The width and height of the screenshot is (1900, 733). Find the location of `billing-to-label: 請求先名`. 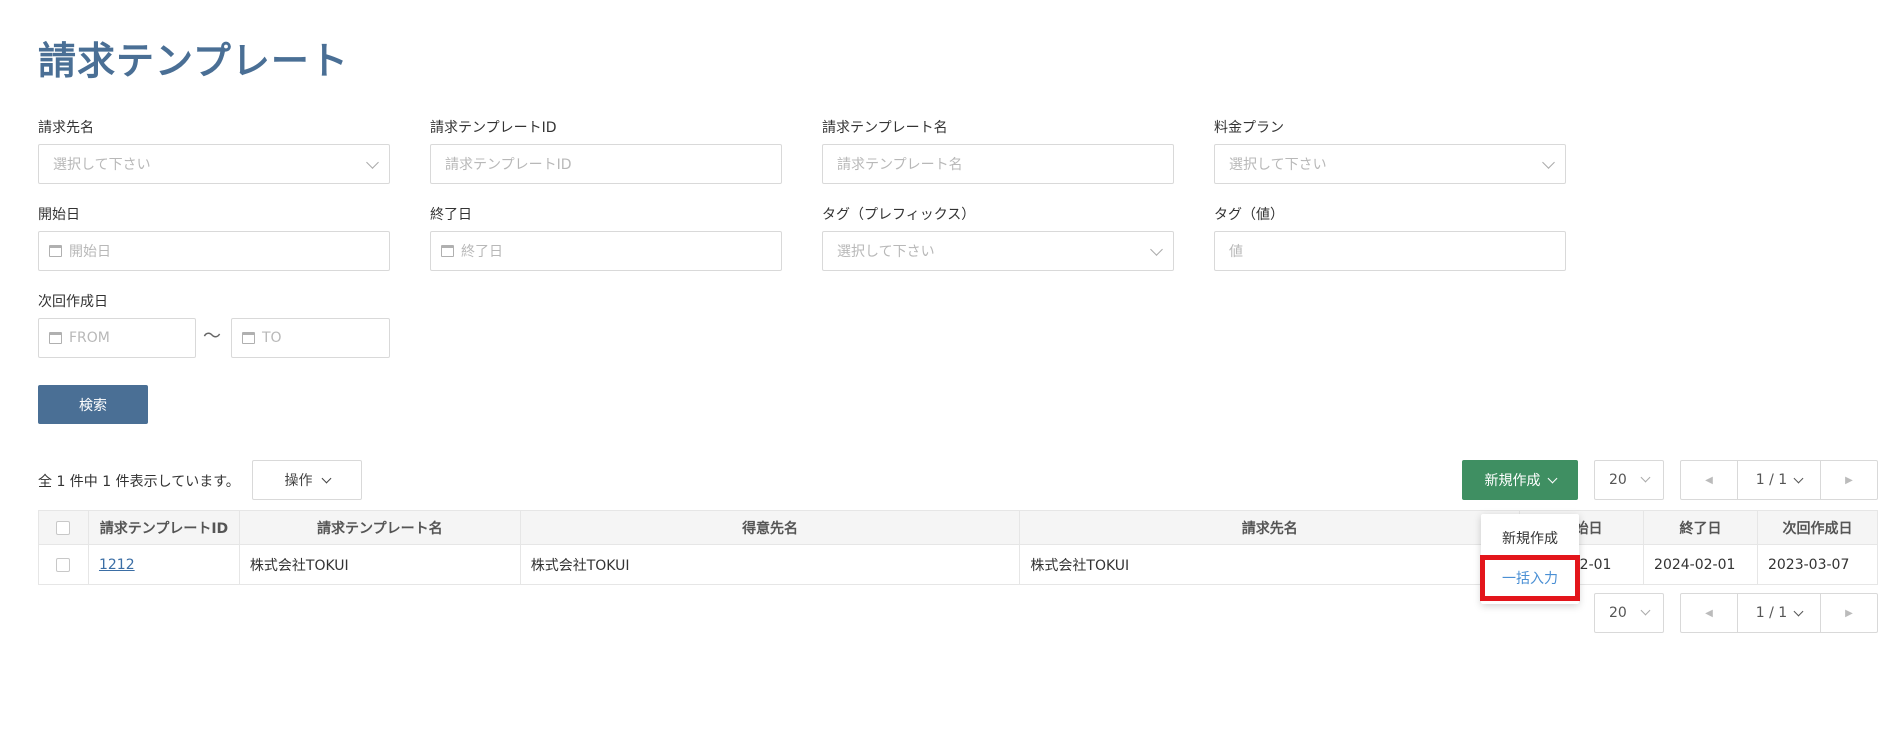

billing-to-label: 請求先名 is located at coordinates (66, 128).